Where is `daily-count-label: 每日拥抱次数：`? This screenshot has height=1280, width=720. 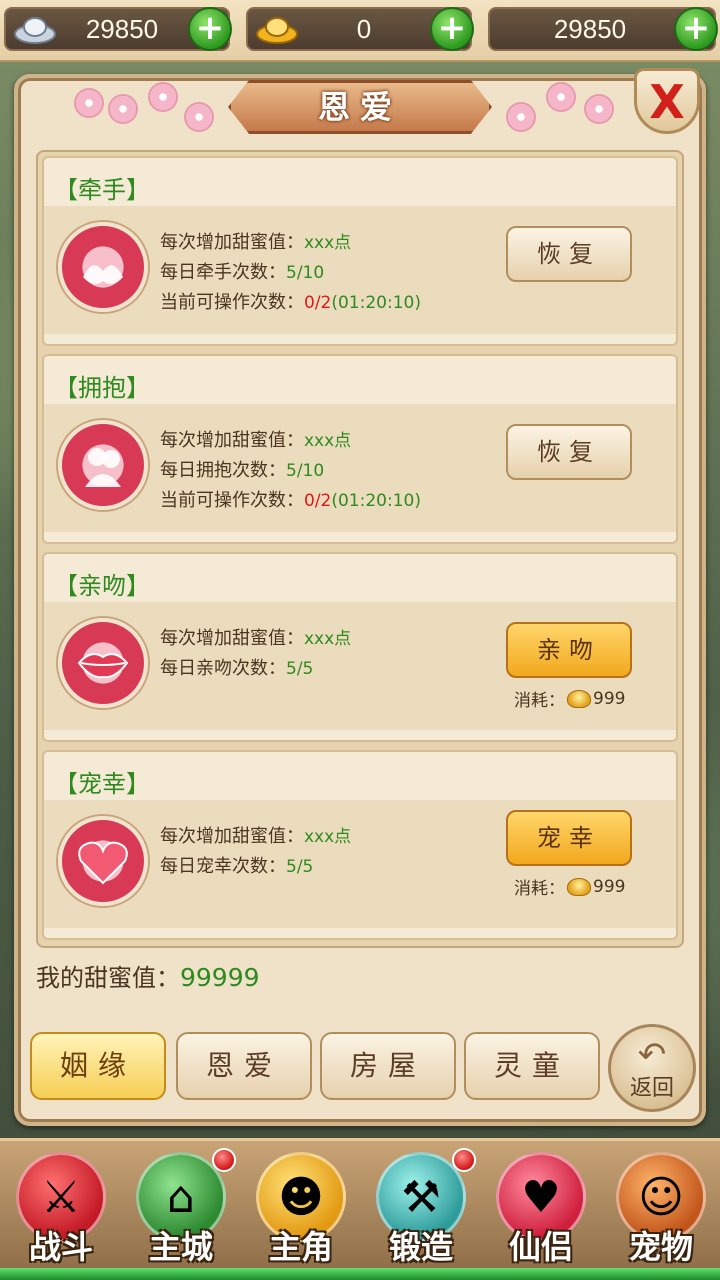
daily-count-label: 每日拥抱次数： is located at coordinates (223, 470).